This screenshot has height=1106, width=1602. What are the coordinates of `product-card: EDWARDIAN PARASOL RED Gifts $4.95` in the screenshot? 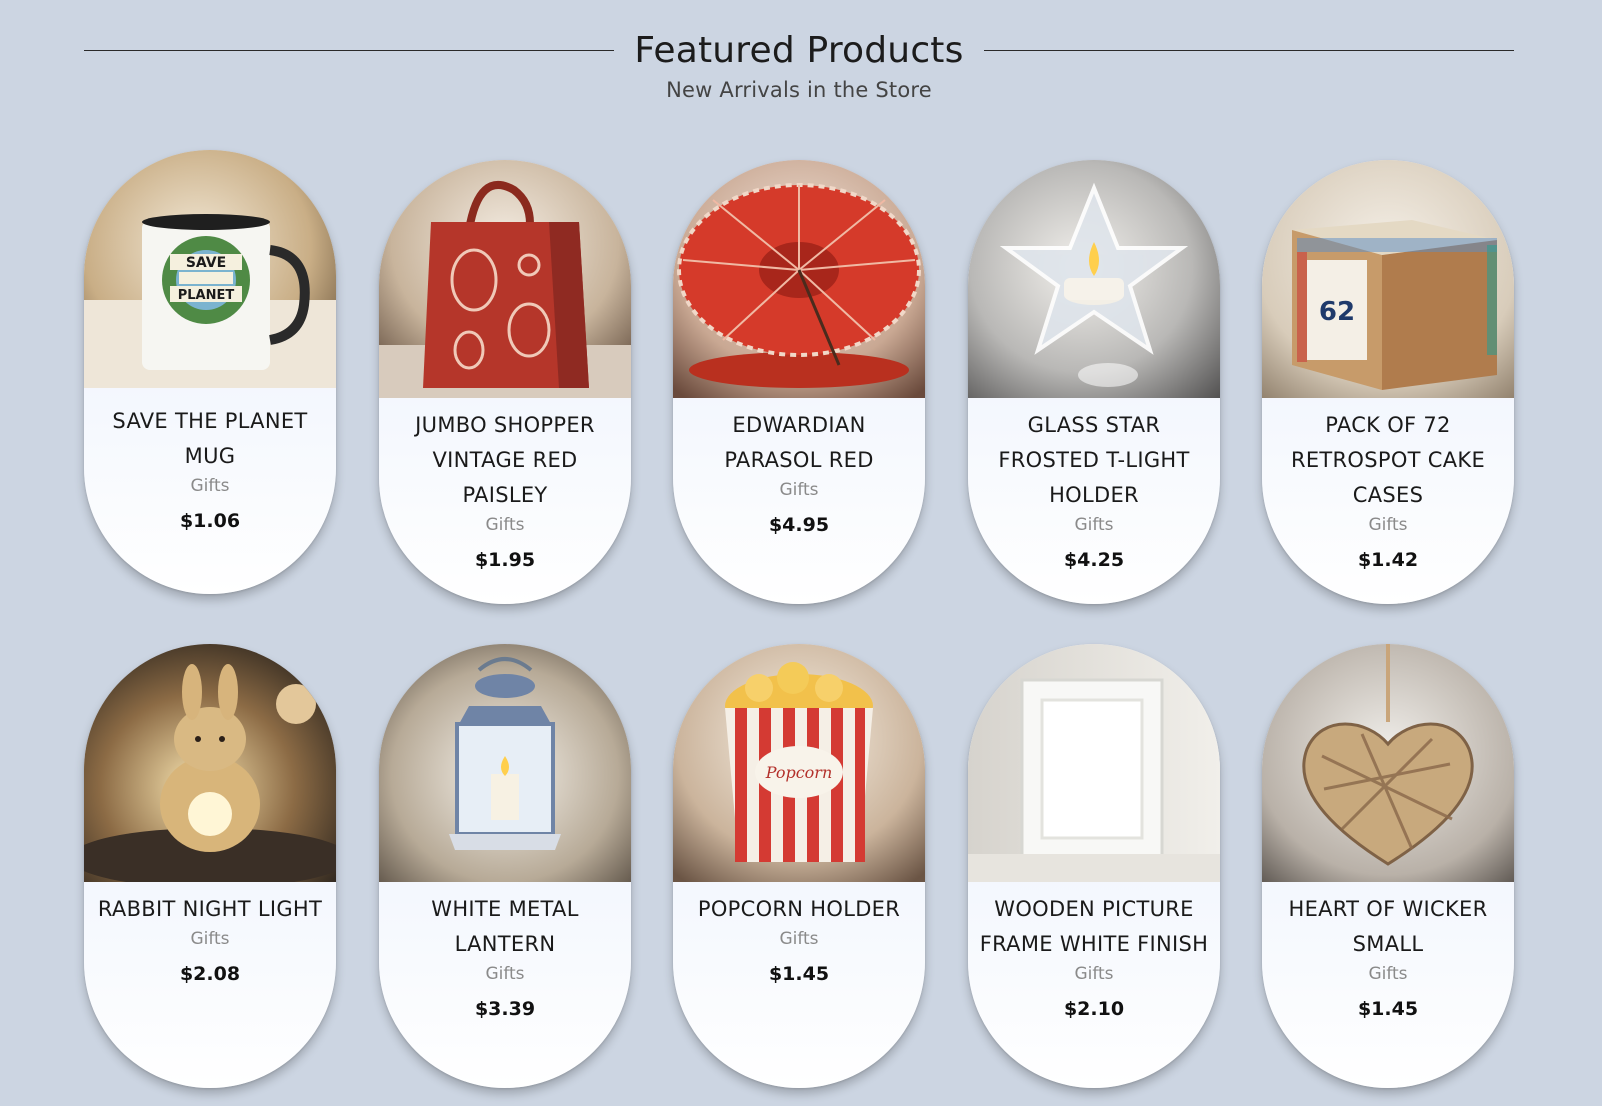 It's located at (799, 382).